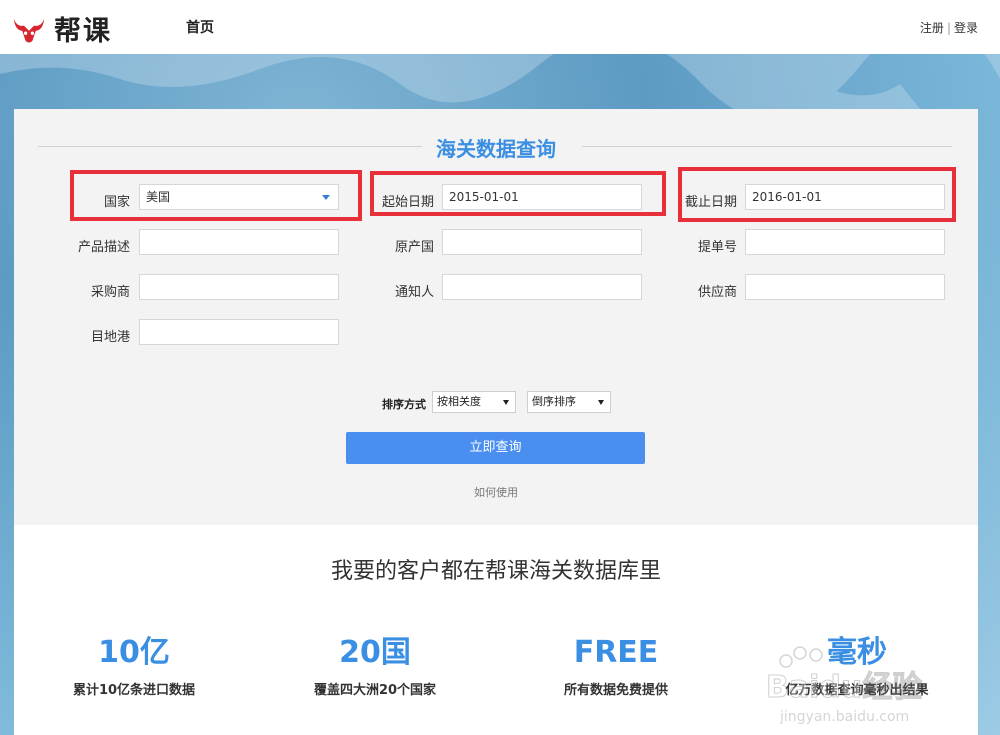 Image resolution: width=1000 pixels, height=735 pixels. I want to click on dest-port-input, so click(239, 332).